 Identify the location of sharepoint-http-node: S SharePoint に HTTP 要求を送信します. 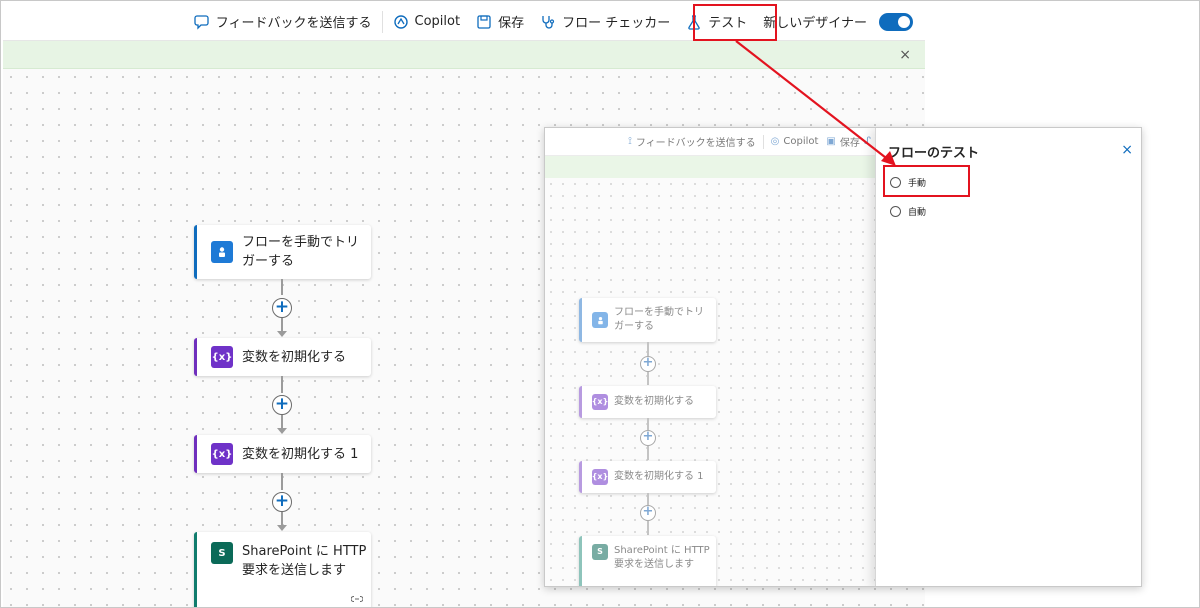
(282, 569).